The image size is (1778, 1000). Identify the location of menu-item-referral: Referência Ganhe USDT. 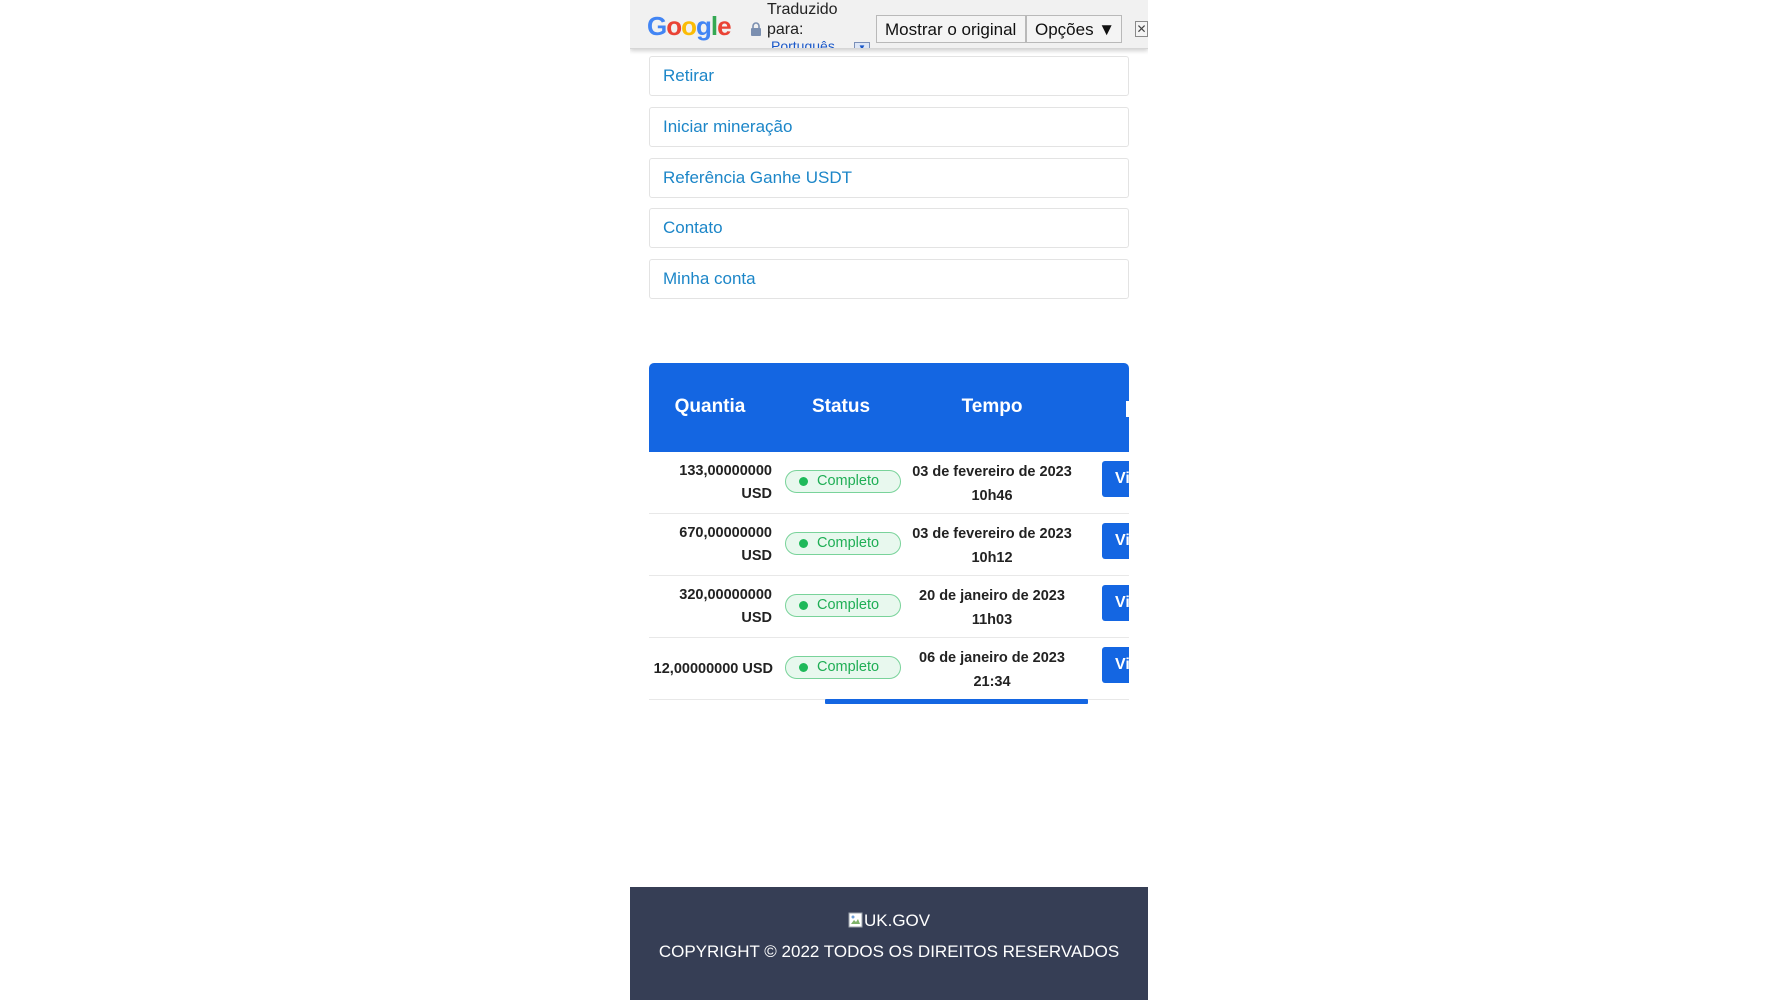
(889, 178).